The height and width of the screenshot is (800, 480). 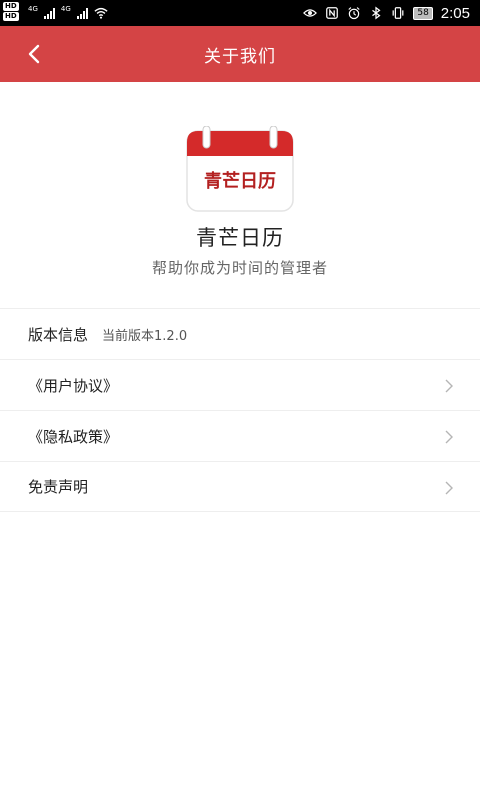 I want to click on version-value: 当前版本1.2.0, so click(x=145, y=336).